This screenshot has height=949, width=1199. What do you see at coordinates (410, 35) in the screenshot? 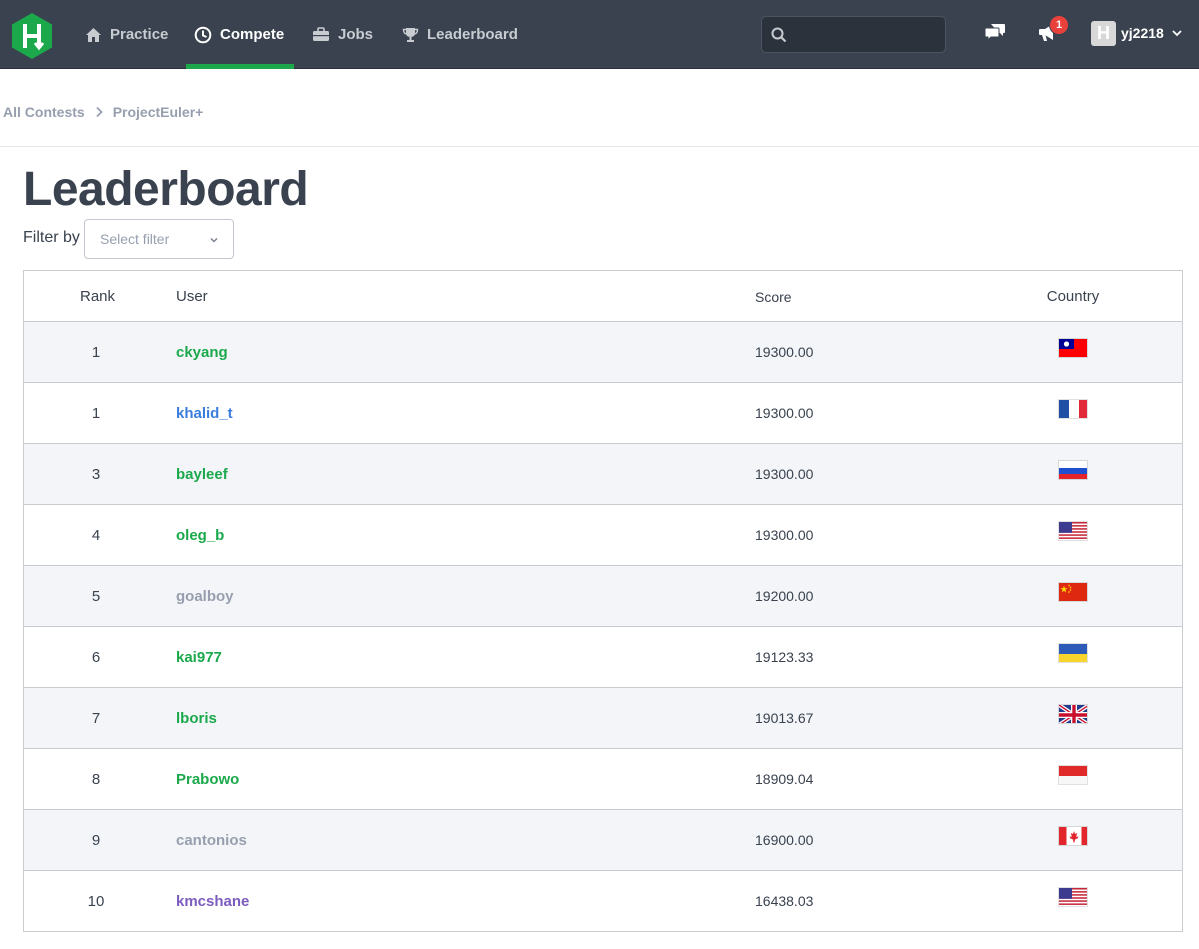
I see `trophy-icon` at bounding box center [410, 35].